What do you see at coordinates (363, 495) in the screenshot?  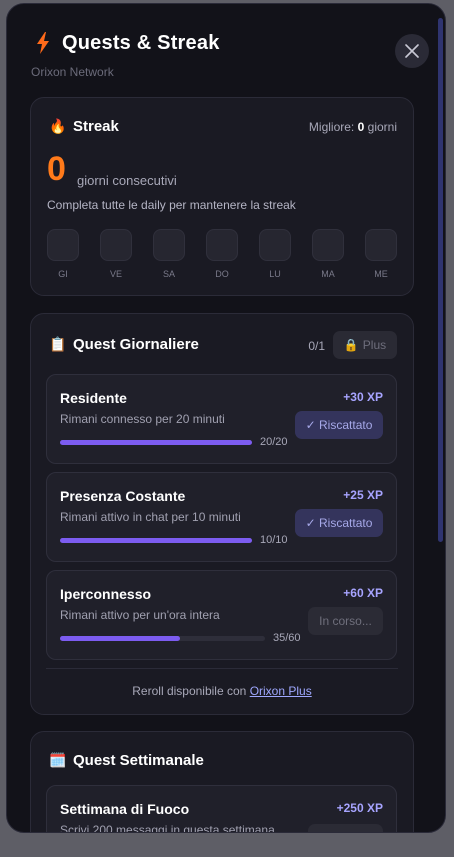 I see `quest-xp: +25 XP` at bounding box center [363, 495].